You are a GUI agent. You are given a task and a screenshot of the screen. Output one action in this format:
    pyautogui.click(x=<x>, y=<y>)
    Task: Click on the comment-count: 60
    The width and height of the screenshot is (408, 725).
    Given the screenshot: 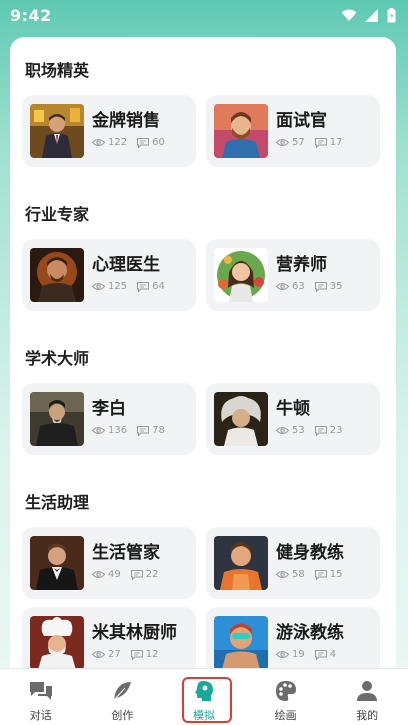 What is the action you would take?
    pyautogui.click(x=158, y=142)
    